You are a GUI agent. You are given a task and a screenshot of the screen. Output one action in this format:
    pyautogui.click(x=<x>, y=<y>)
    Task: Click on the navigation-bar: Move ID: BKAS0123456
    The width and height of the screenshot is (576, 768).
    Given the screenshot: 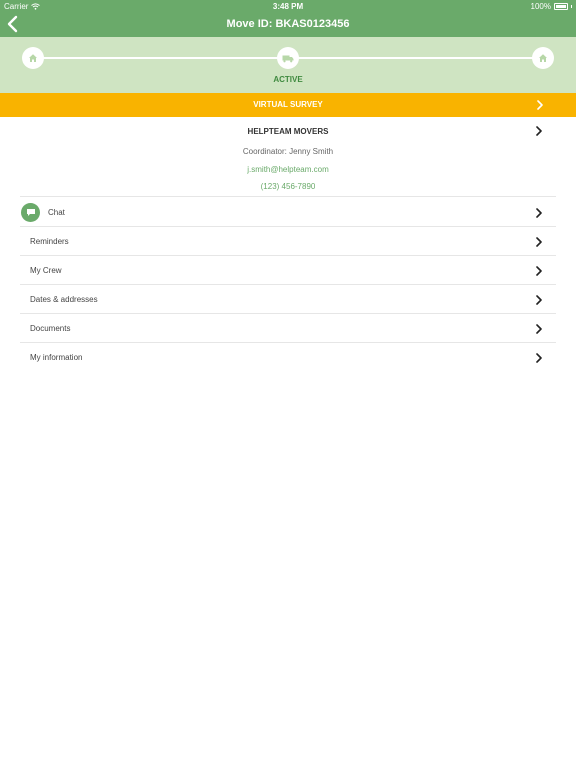 What is the action you would take?
    pyautogui.click(x=288, y=24)
    